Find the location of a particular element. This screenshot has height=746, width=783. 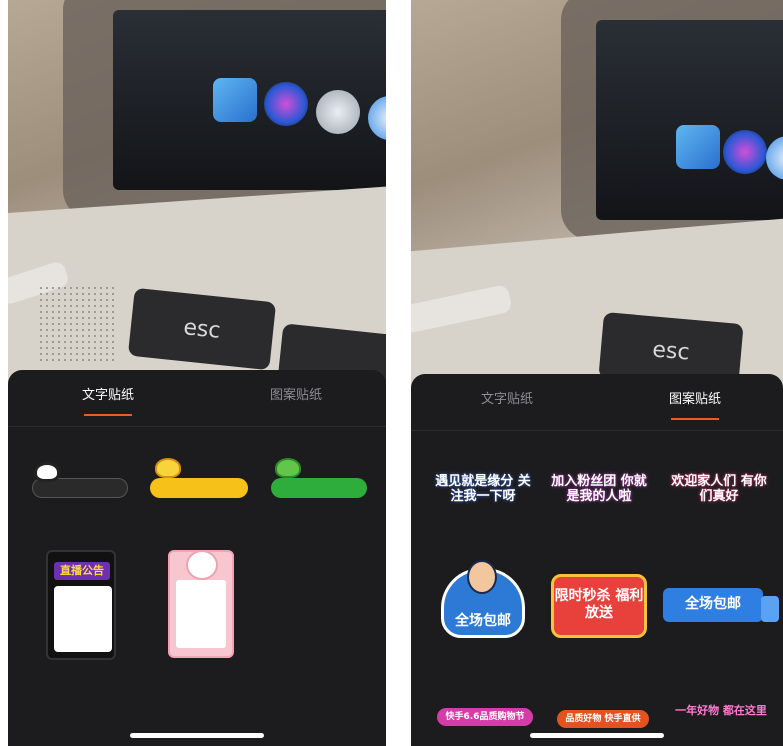

bunny-content-area is located at coordinates (201, 614).